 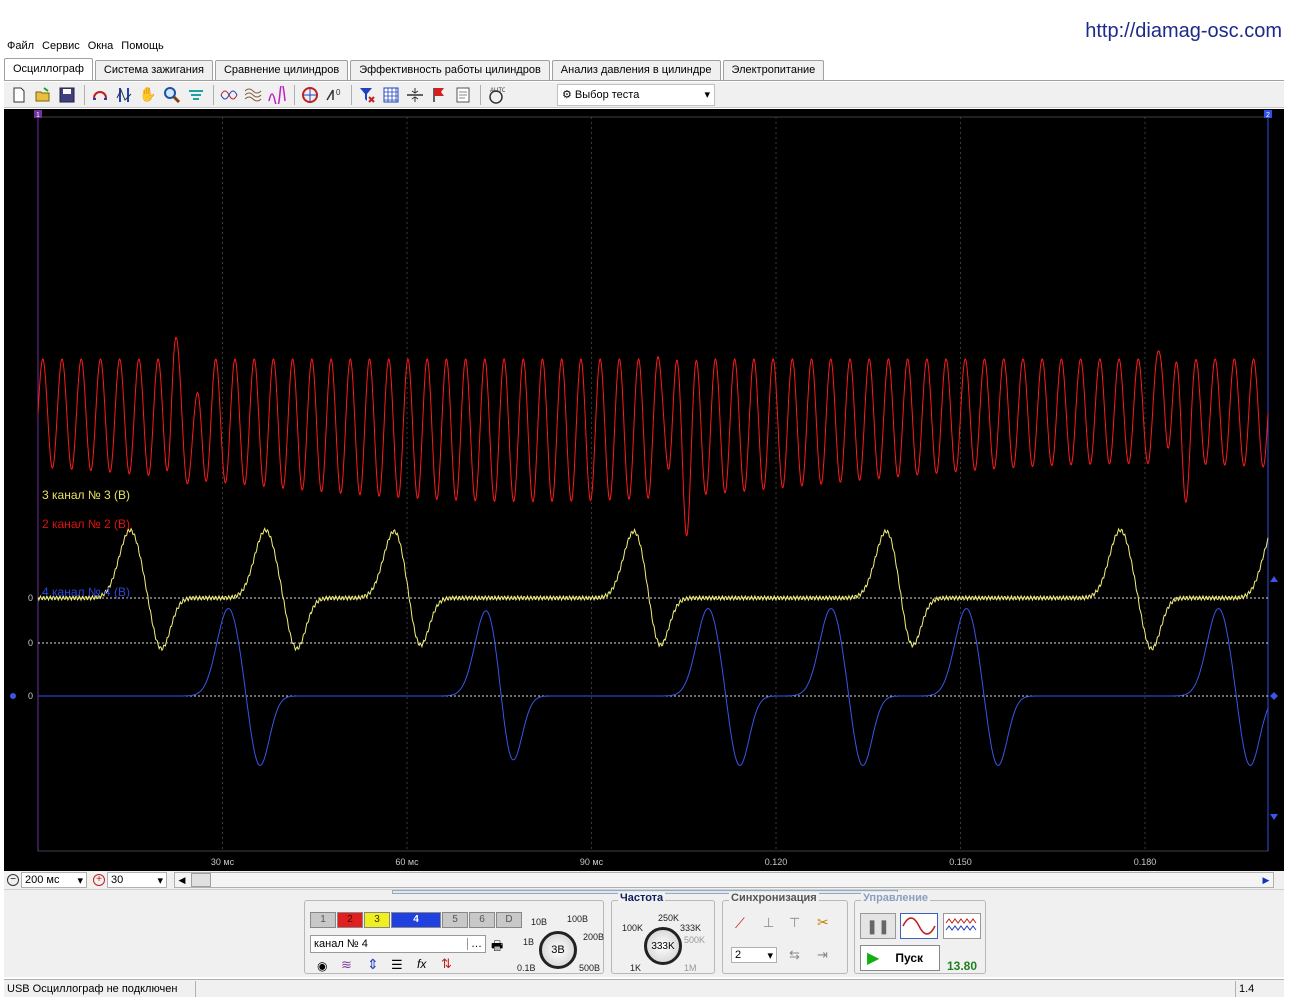 I want to click on test-select: ⚙ Выбор теста ▾, so click(x=636, y=94).